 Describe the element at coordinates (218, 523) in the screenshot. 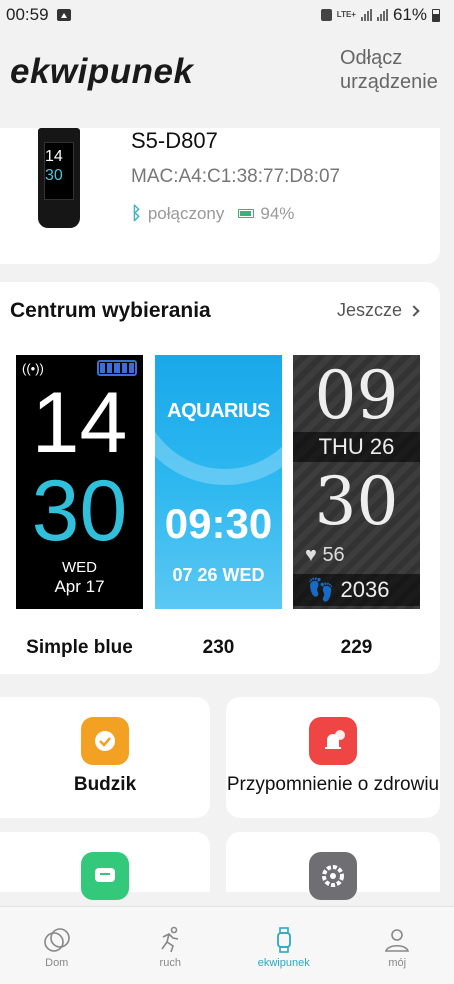

I see `face-time: 09:30` at that location.